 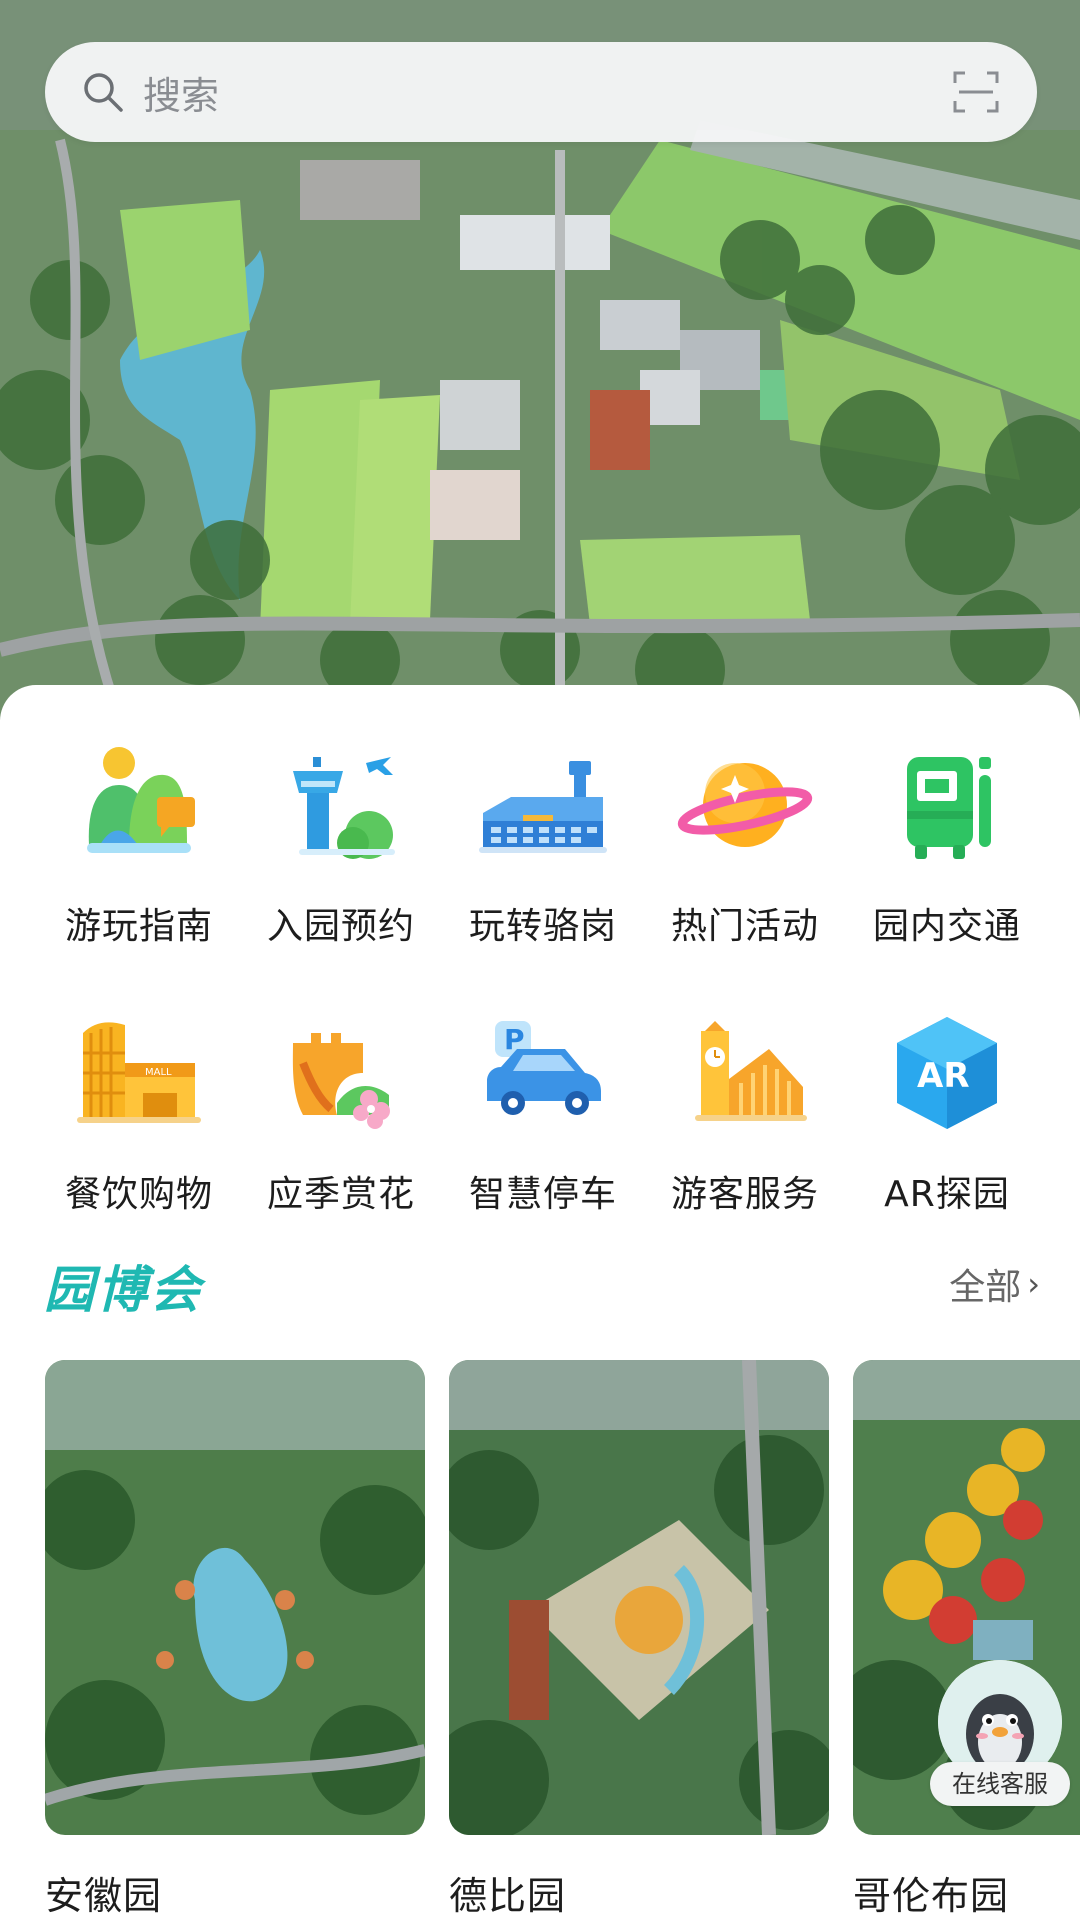 What do you see at coordinates (949, 808) in the screenshot?
I see `bus-icon` at bounding box center [949, 808].